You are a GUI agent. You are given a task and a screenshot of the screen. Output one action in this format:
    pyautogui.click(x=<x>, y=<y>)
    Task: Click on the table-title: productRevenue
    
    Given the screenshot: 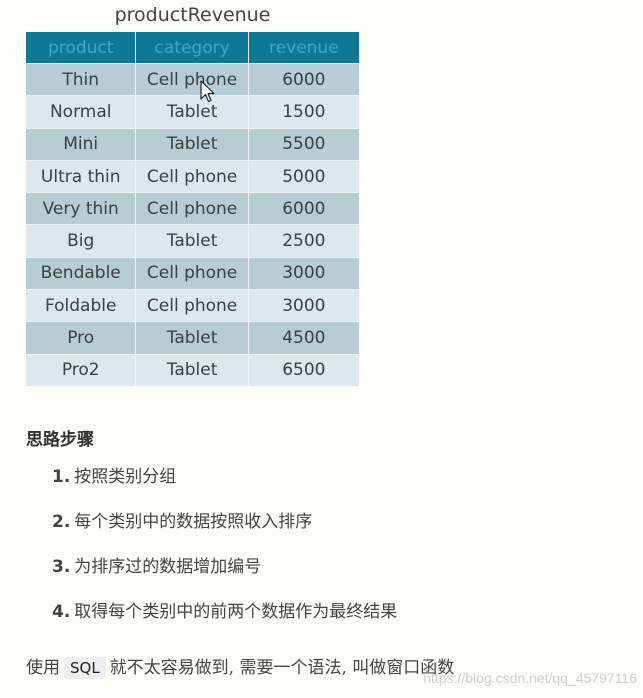 What is the action you would take?
    pyautogui.click(x=192, y=15)
    